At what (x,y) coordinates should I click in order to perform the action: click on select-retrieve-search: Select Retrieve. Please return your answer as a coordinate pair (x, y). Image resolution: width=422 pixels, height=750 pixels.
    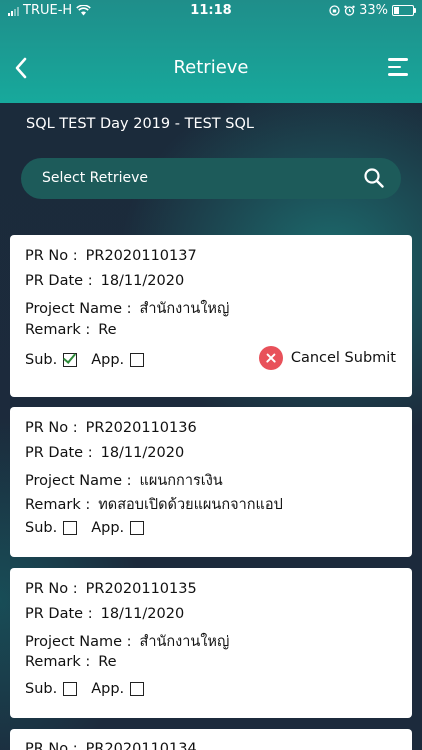
    Looking at the image, I should click on (211, 178).